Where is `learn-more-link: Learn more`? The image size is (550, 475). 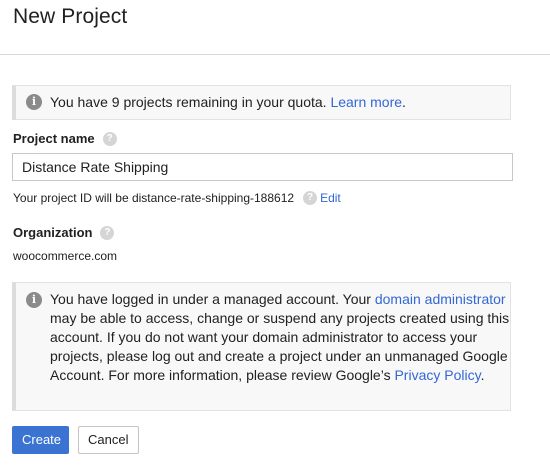
learn-more-link: Learn more is located at coordinates (366, 102).